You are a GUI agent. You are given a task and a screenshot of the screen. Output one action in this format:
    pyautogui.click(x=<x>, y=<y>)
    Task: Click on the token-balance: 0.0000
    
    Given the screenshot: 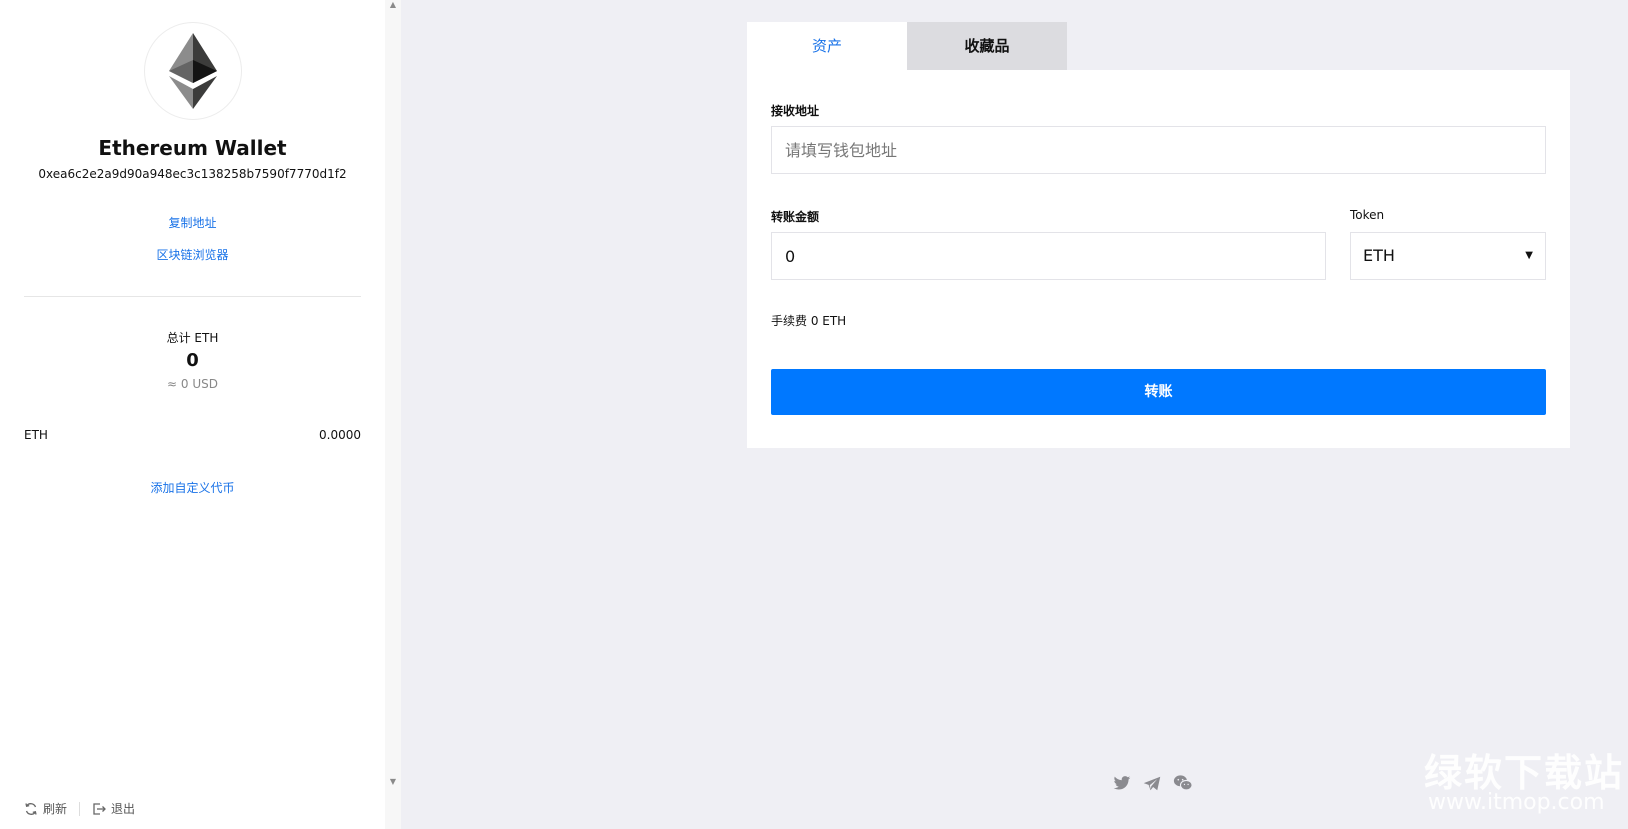 What is the action you would take?
    pyautogui.click(x=340, y=435)
    